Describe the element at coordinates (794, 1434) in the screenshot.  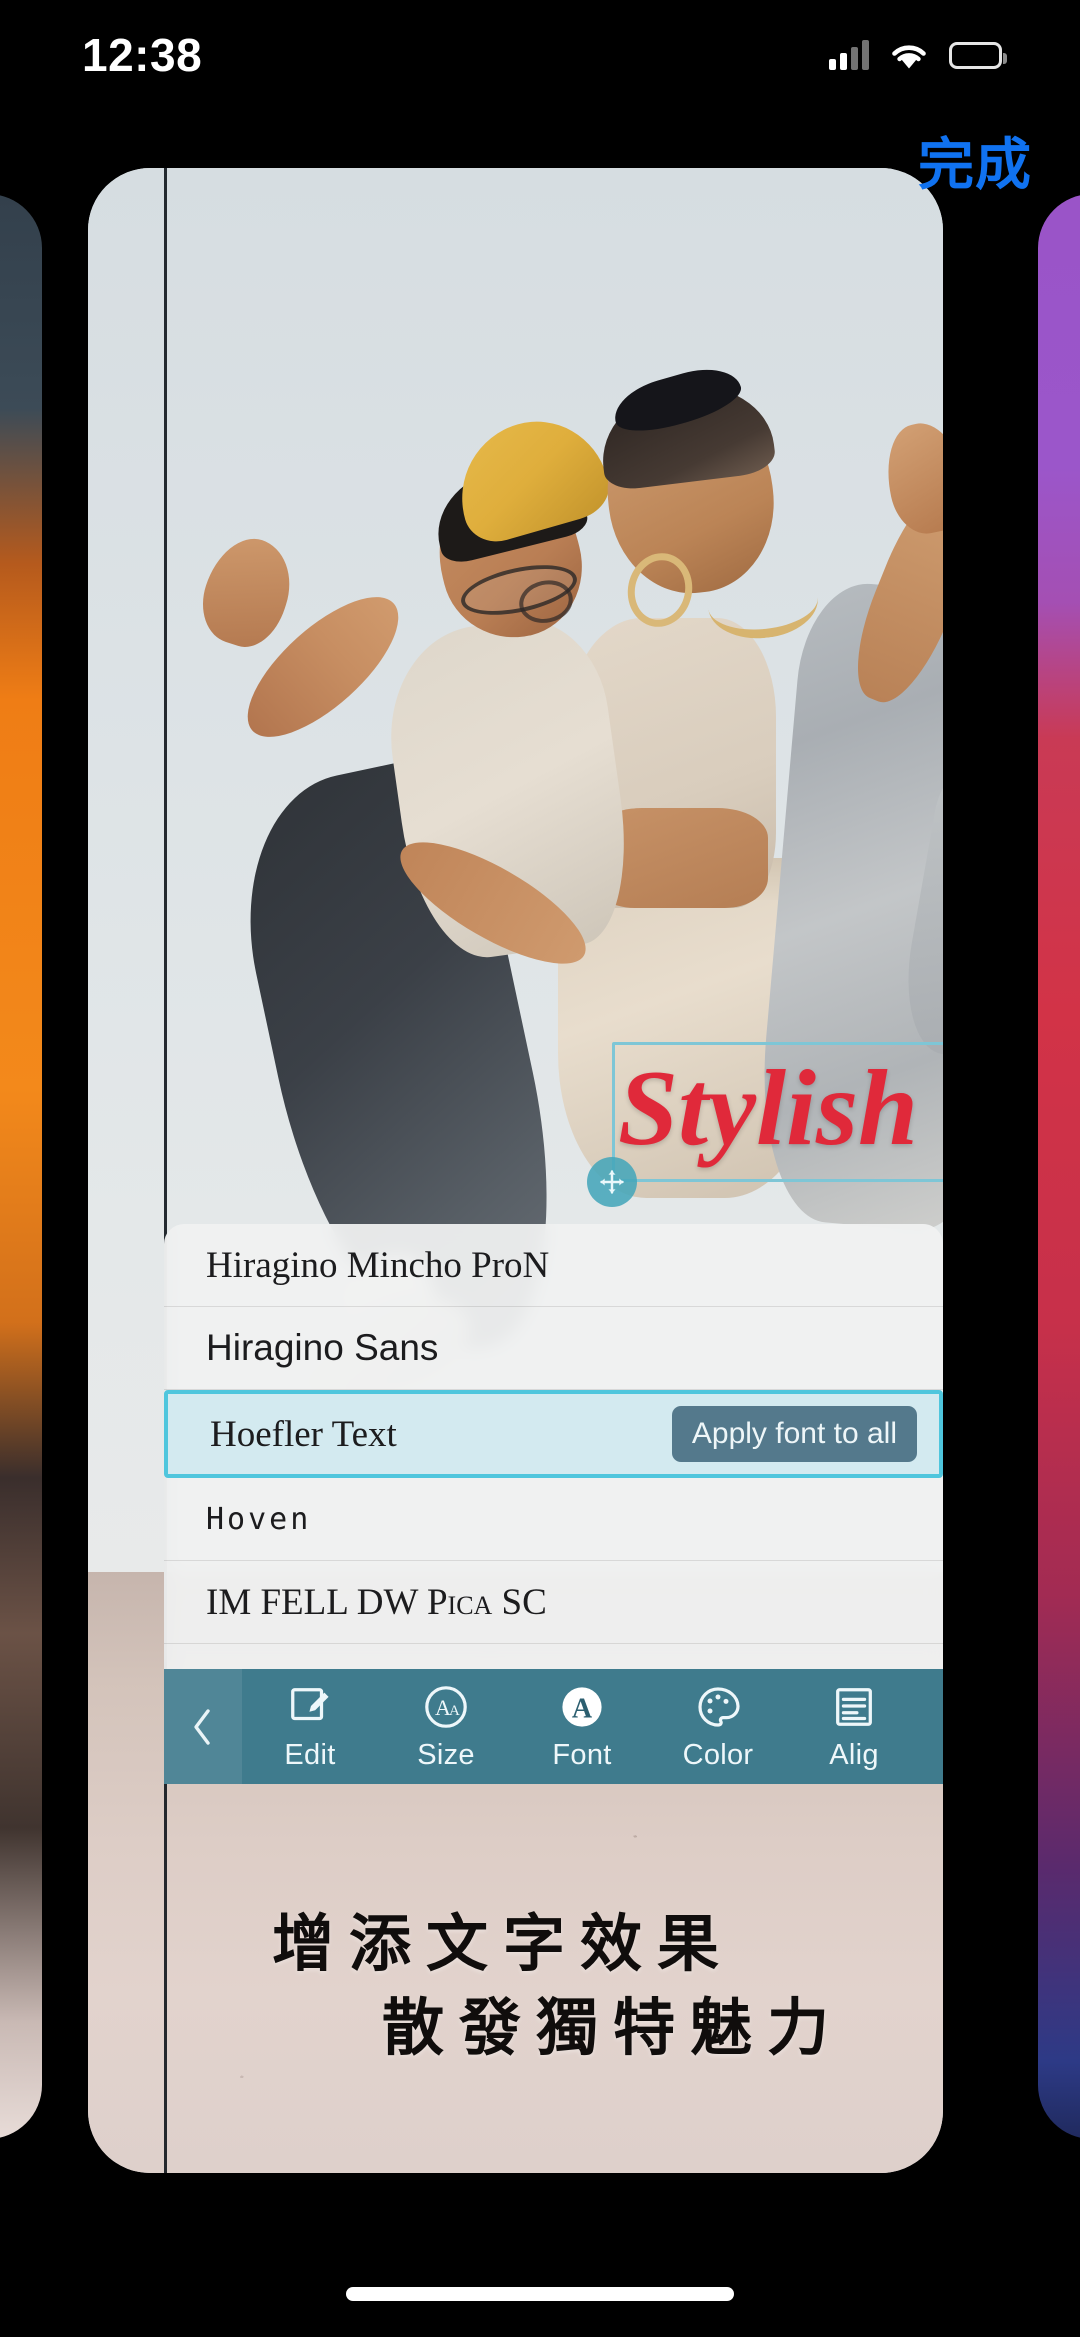
I see `apply-font-to-all-button: Apply font to all` at that location.